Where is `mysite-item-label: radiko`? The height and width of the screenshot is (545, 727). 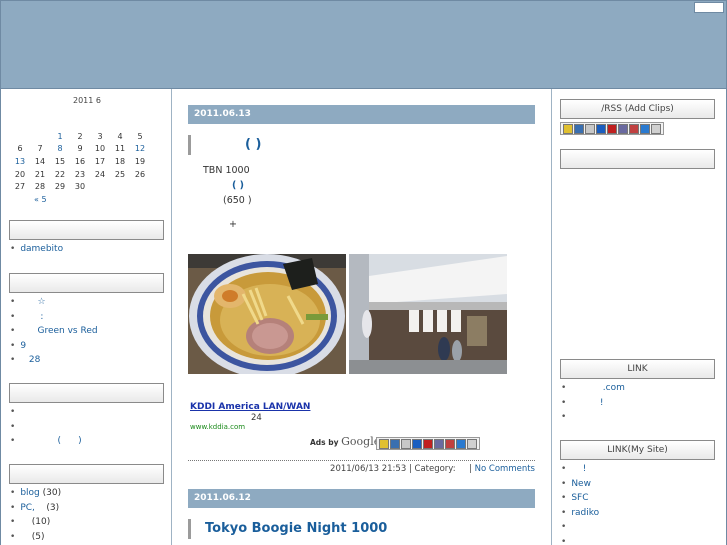 mysite-item-label: radiko is located at coordinates (585, 513).